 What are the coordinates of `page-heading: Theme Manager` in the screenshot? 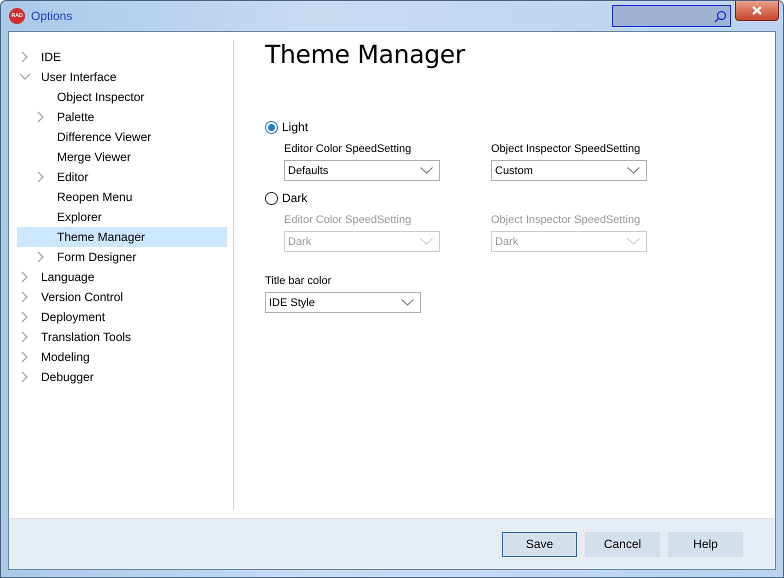 It's located at (365, 55).